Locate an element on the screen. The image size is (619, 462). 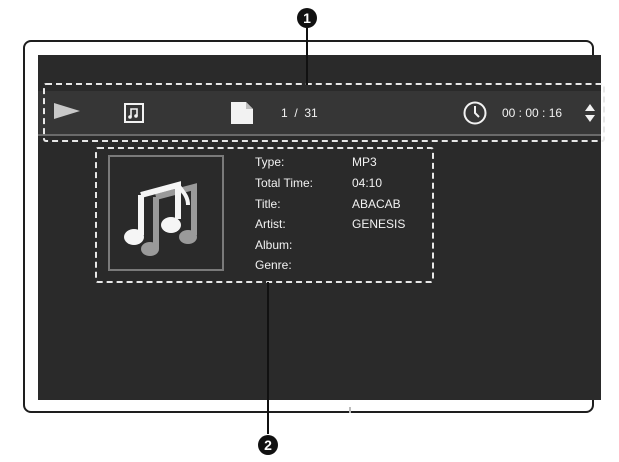
callout-number-2: 2 is located at coordinates (268, 445).